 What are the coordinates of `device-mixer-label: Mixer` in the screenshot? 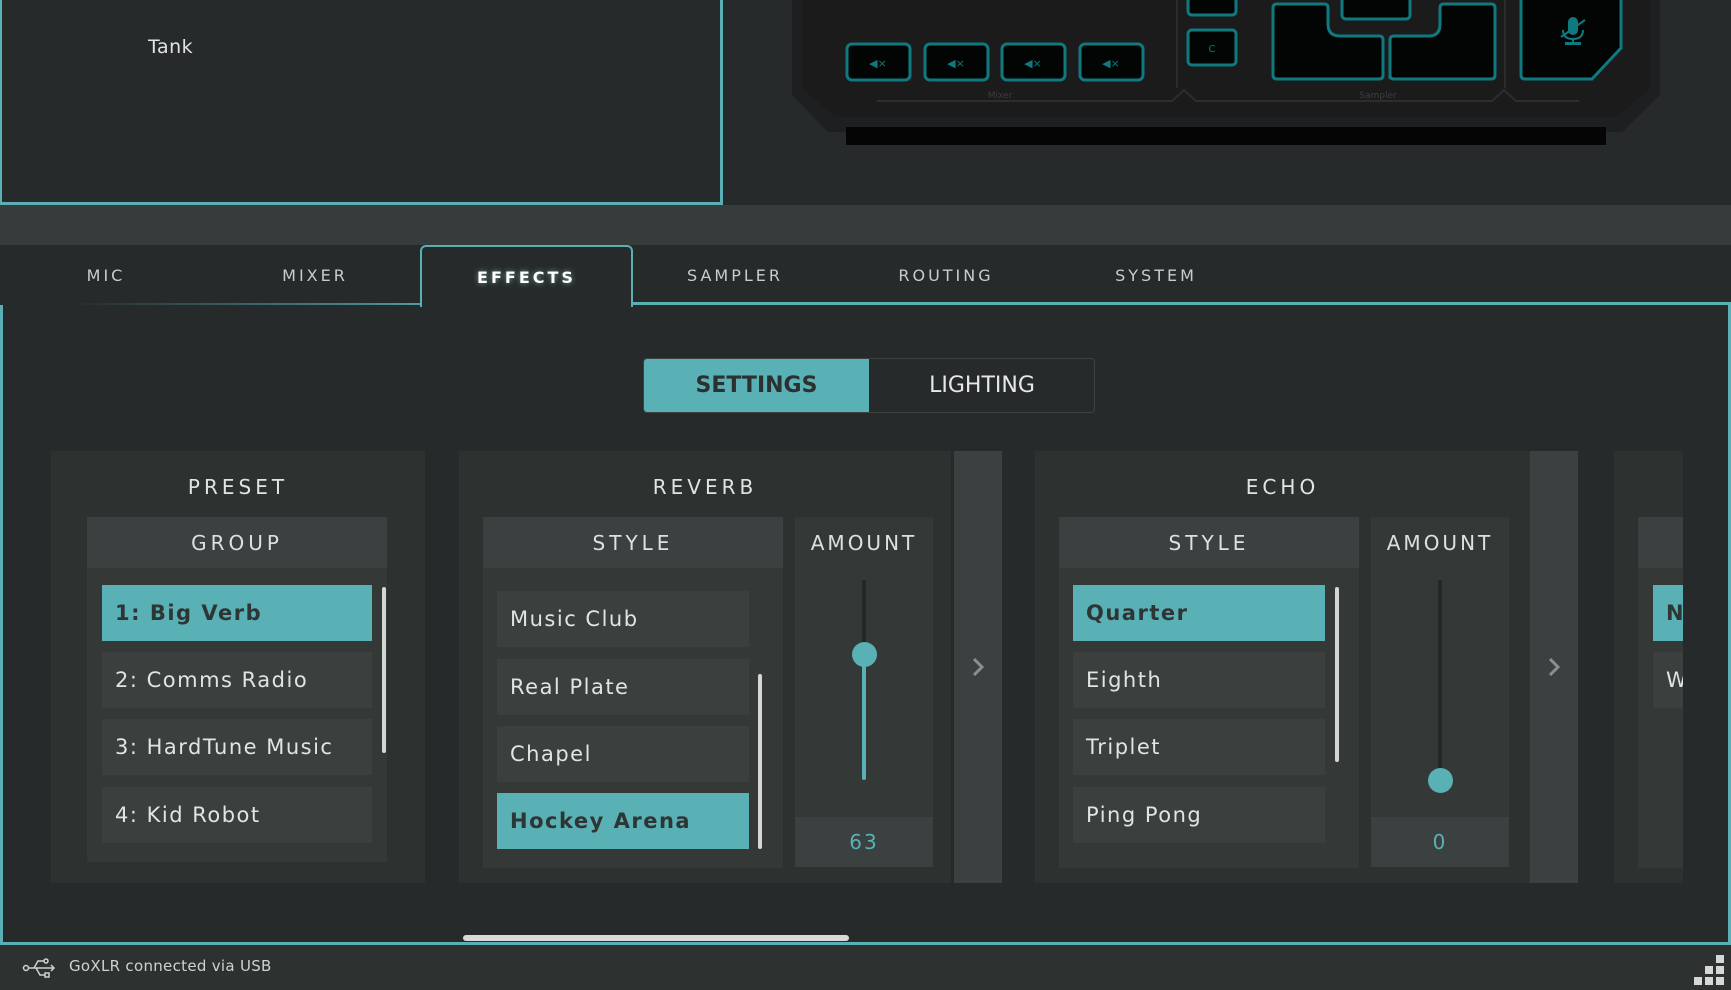 It's located at (1000, 96).